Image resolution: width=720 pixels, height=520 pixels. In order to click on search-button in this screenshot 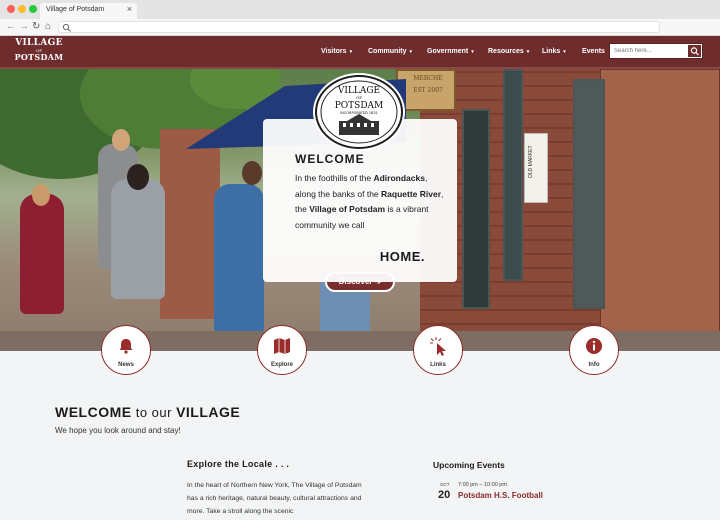, I will do `click(694, 51)`.